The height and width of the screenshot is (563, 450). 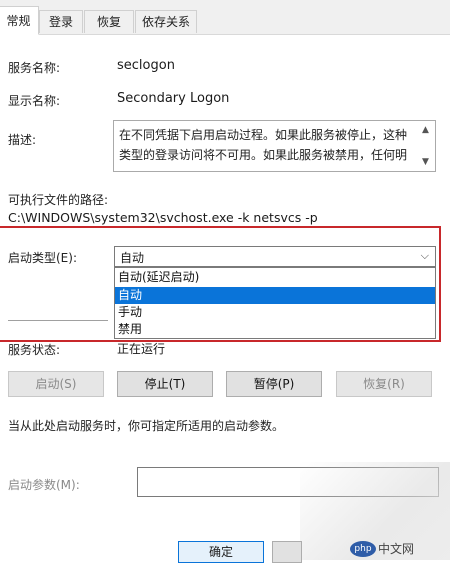 I want to click on pause-button: 暂停(P), so click(x=274, y=384).